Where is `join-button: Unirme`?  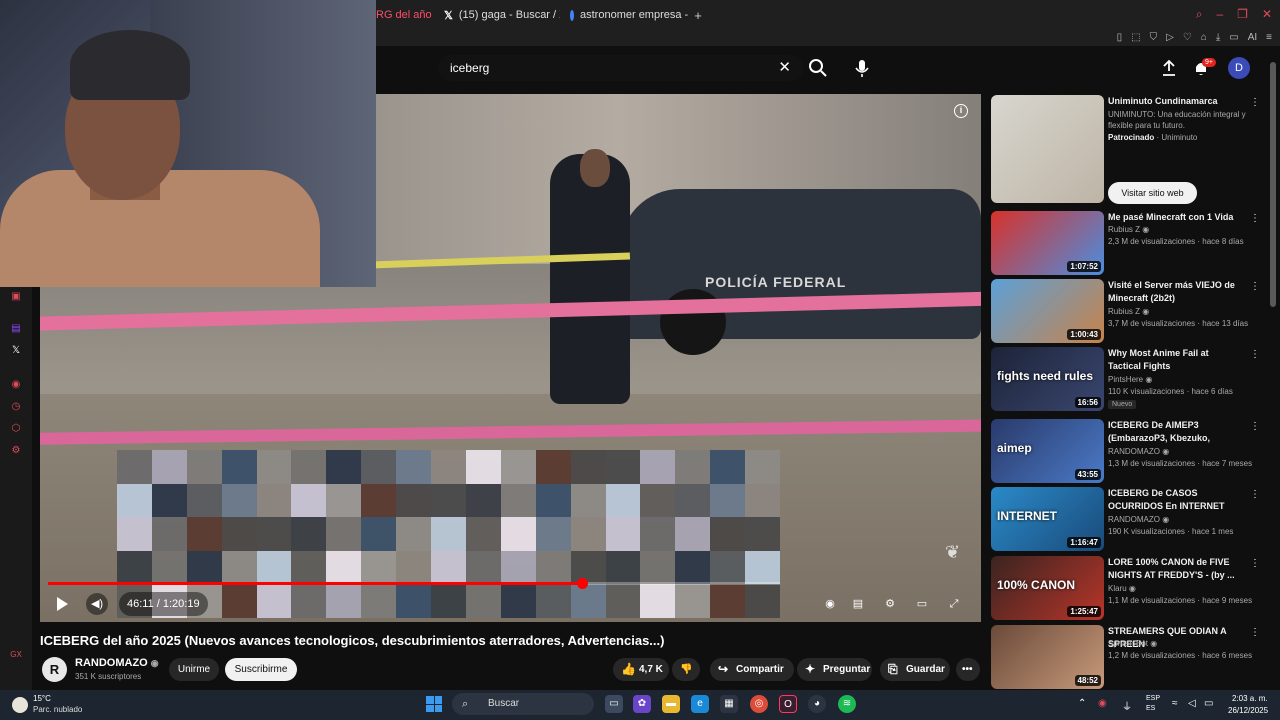 join-button: Unirme is located at coordinates (194, 669).